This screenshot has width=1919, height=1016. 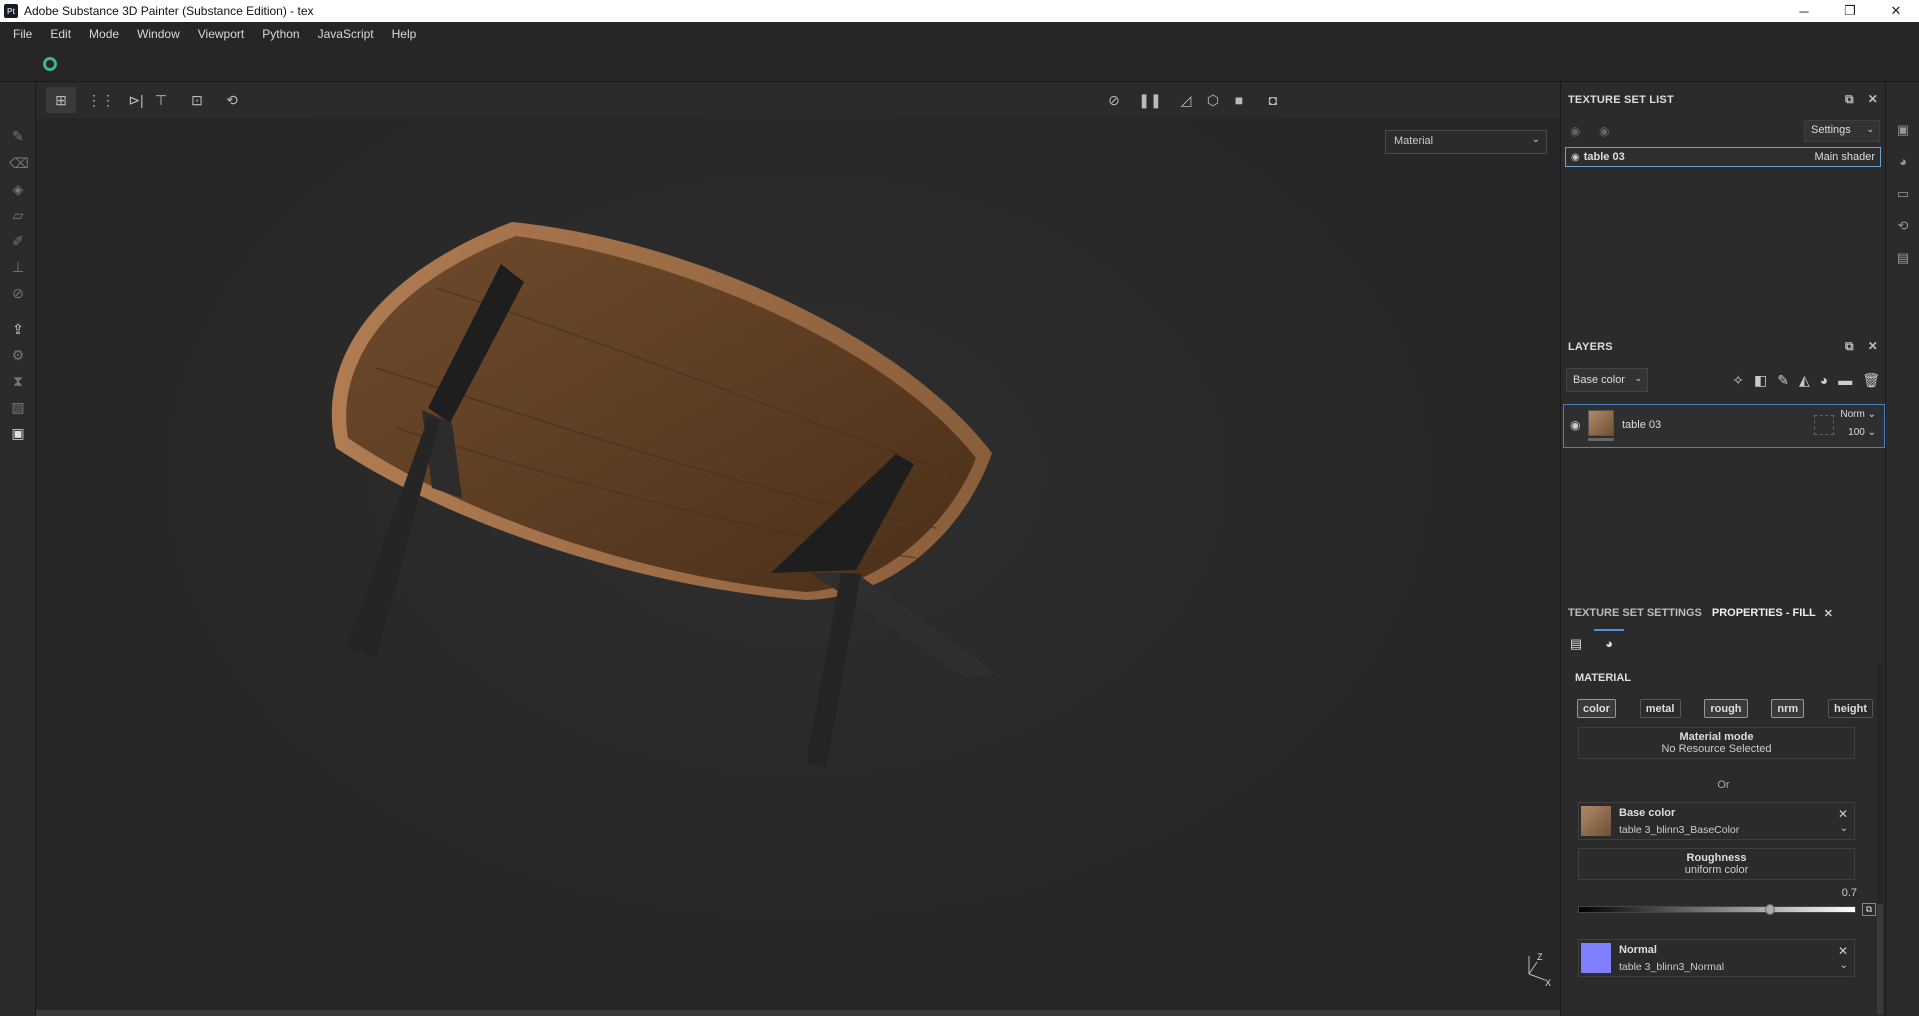 I want to click on roughness-value: 0.7, so click(x=1849, y=893).